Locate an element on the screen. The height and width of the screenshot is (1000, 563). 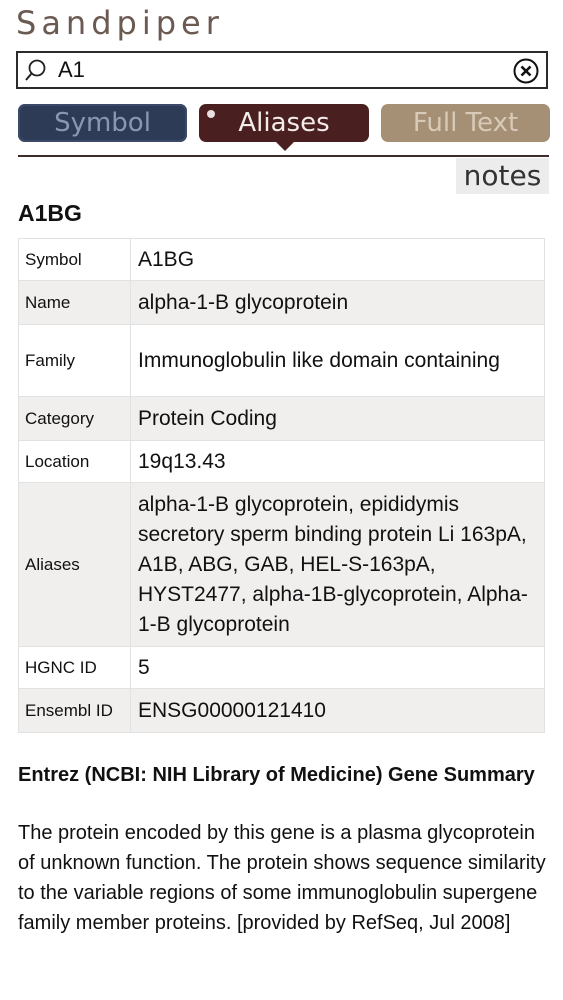
row-key: Symbol is located at coordinates (74, 259).